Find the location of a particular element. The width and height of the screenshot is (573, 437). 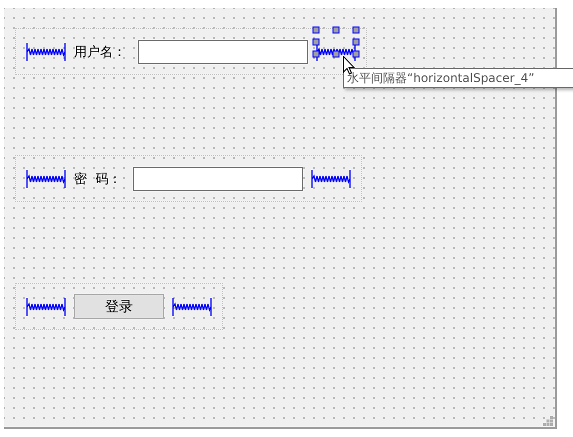

tooltip: 水平间隔器“horizontalSpacer_4” is located at coordinates (458, 78).